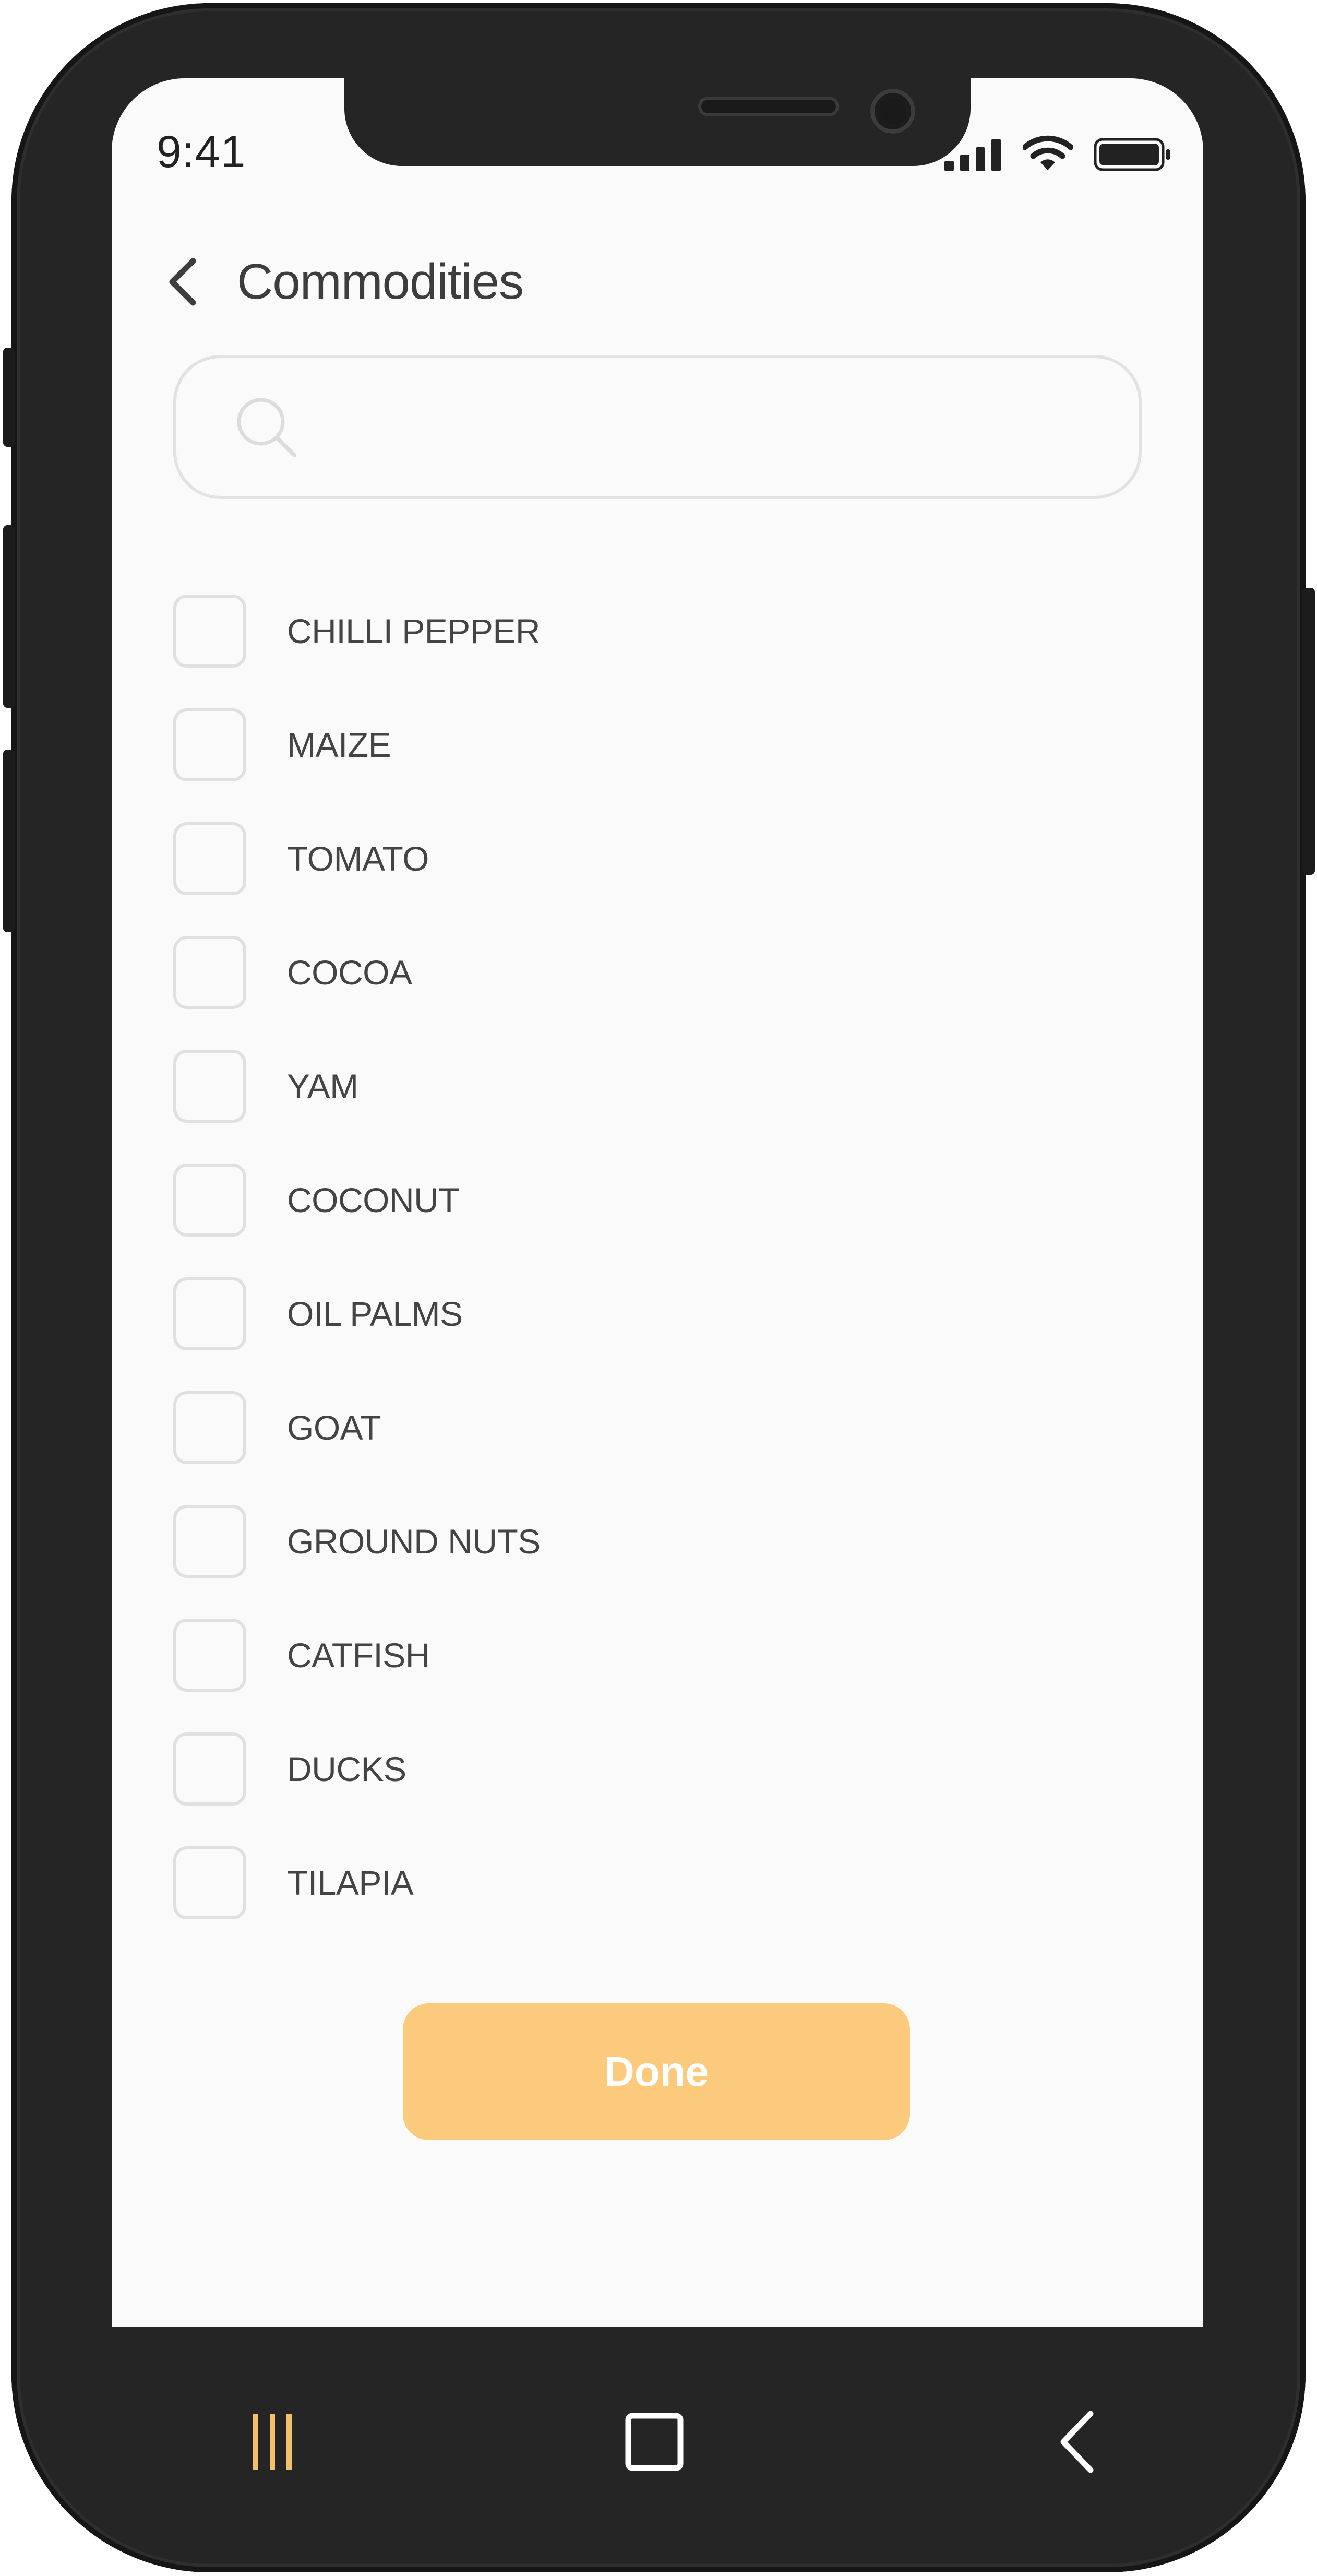 The height and width of the screenshot is (2576, 1317). Describe the element at coordinates (9, 616) in the screenshot. I see `side-button-volume-up` at that location.